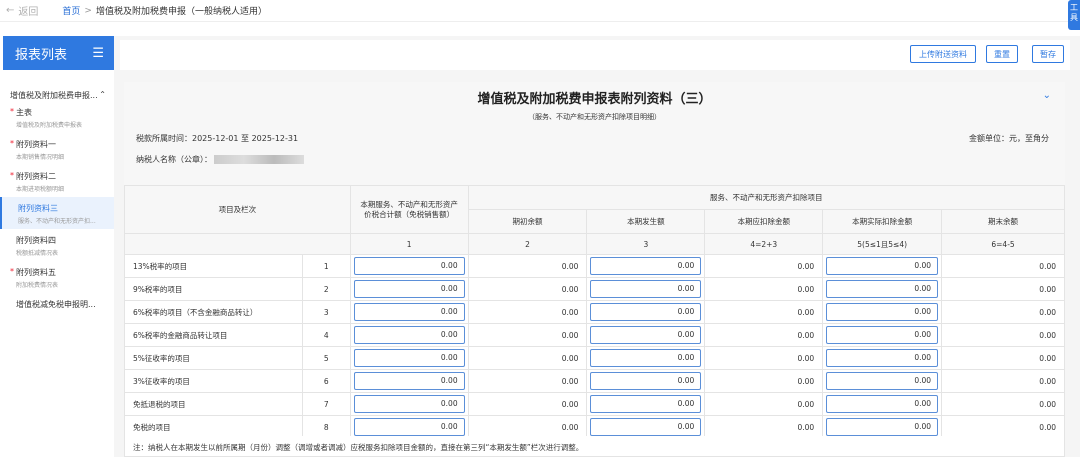 This screenshot has width=1080, height=457. Describe the element at coordinates (326, 266) in the screenshot. I see `row-number: 1` at that location.